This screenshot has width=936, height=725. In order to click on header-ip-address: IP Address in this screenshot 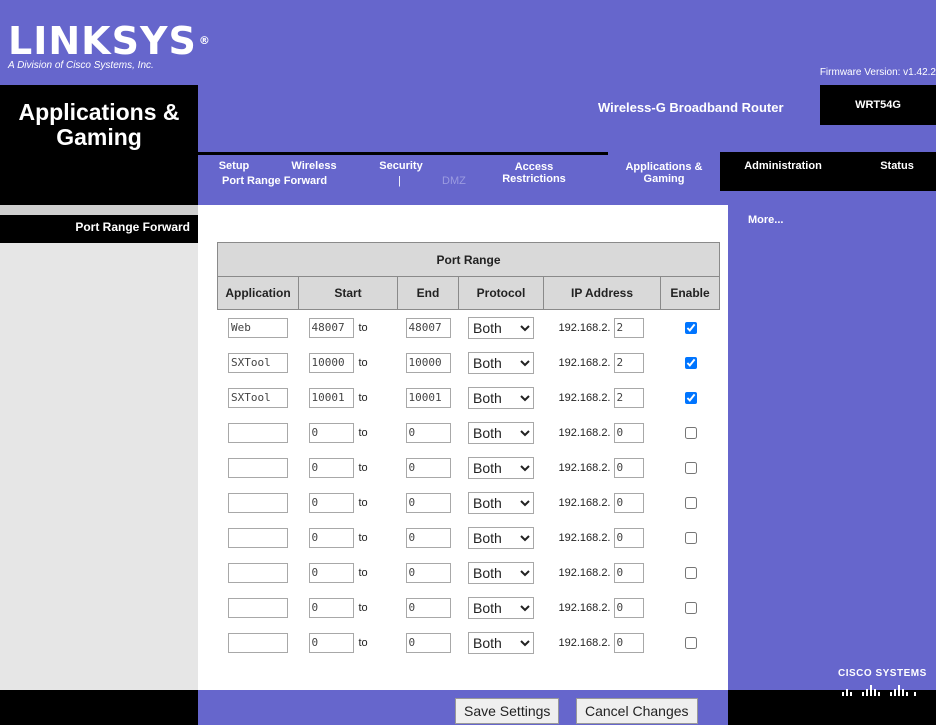, I will do `click(602, 293)`.